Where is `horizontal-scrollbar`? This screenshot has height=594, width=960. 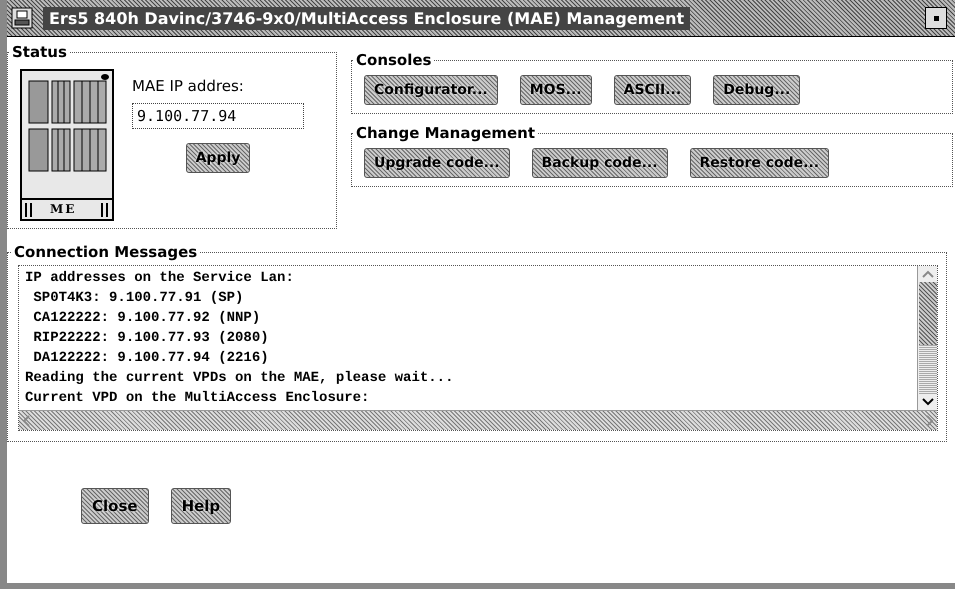 horizontal-scrollbar is located at coordinates (478, 420).